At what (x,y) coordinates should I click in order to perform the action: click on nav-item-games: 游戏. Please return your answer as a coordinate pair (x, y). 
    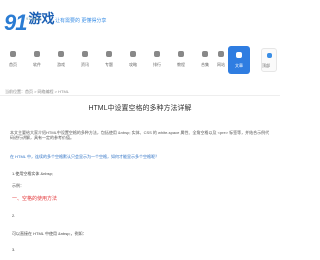
    Looking at the image, I should click on (61, 60).